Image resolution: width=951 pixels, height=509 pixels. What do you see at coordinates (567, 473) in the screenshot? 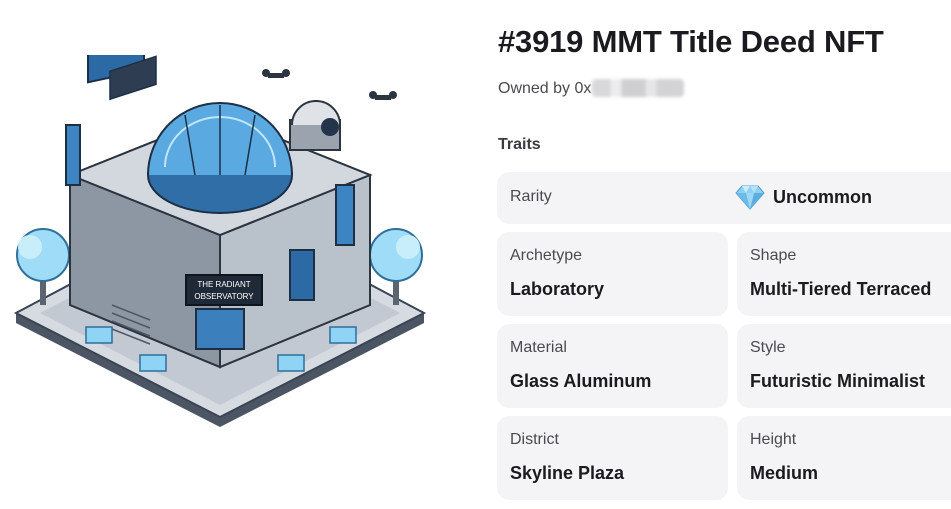
I see `trait-value: Skyline Plaza` at bounding box center [567, 473].